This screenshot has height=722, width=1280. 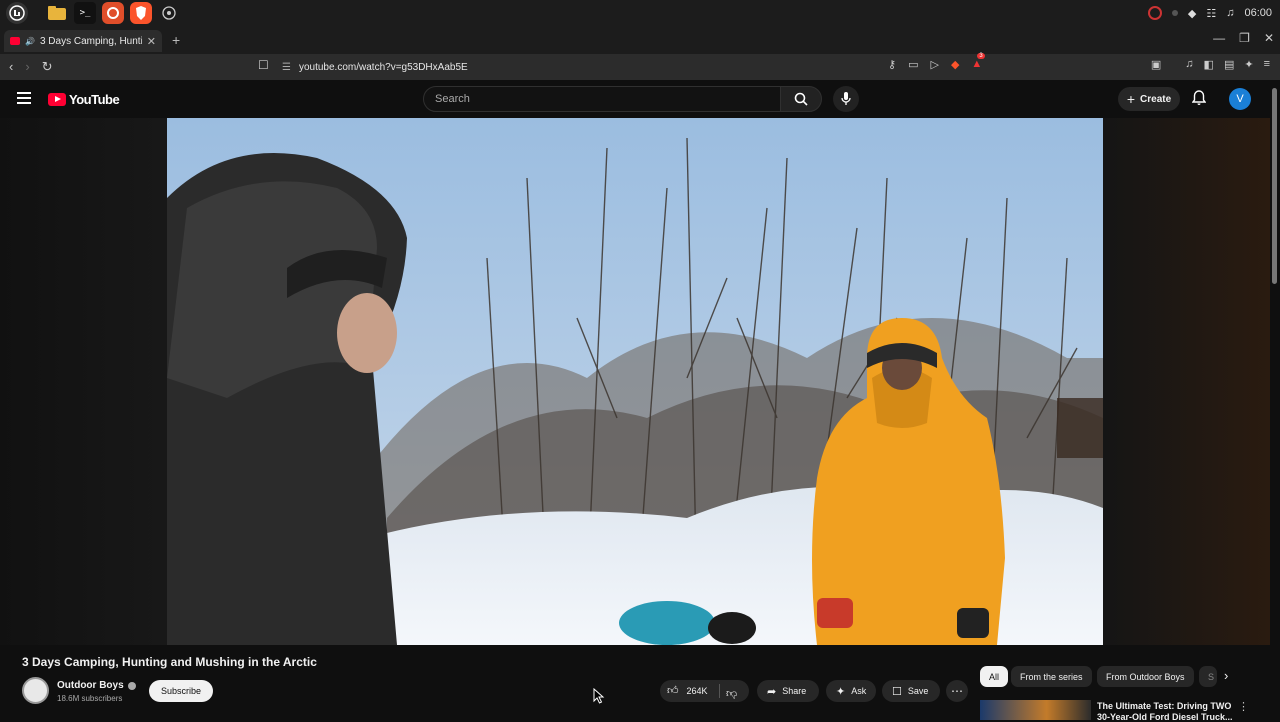 What do you see at coordinates (263, 65) in the screenshot?
I see `bookmark-icon: ☐` at bounding box center [263, 65].